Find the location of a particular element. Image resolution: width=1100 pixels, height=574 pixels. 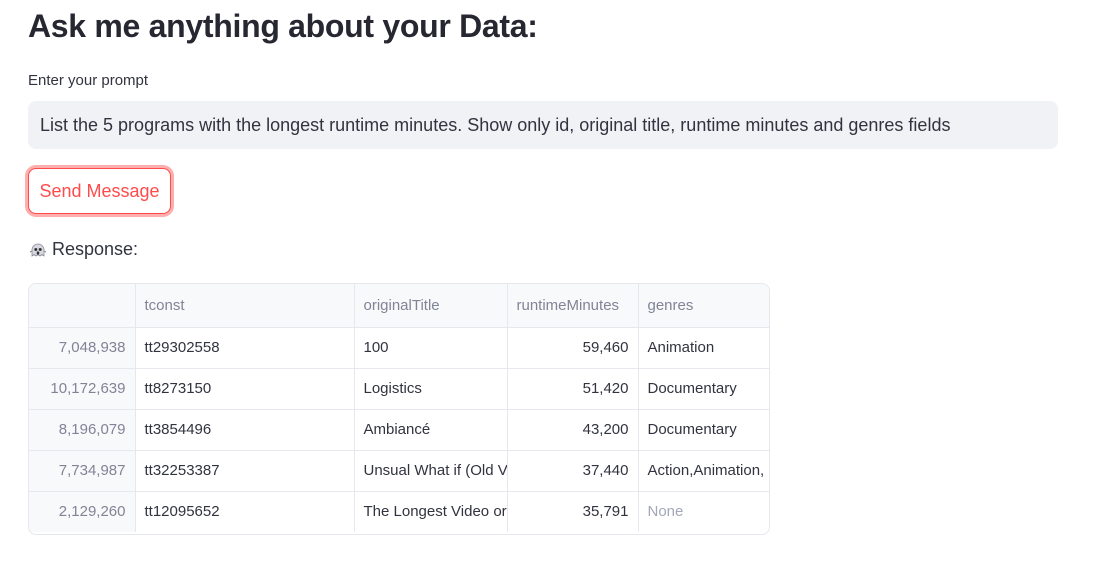

column-header-index is located at coordinates (82, 306).